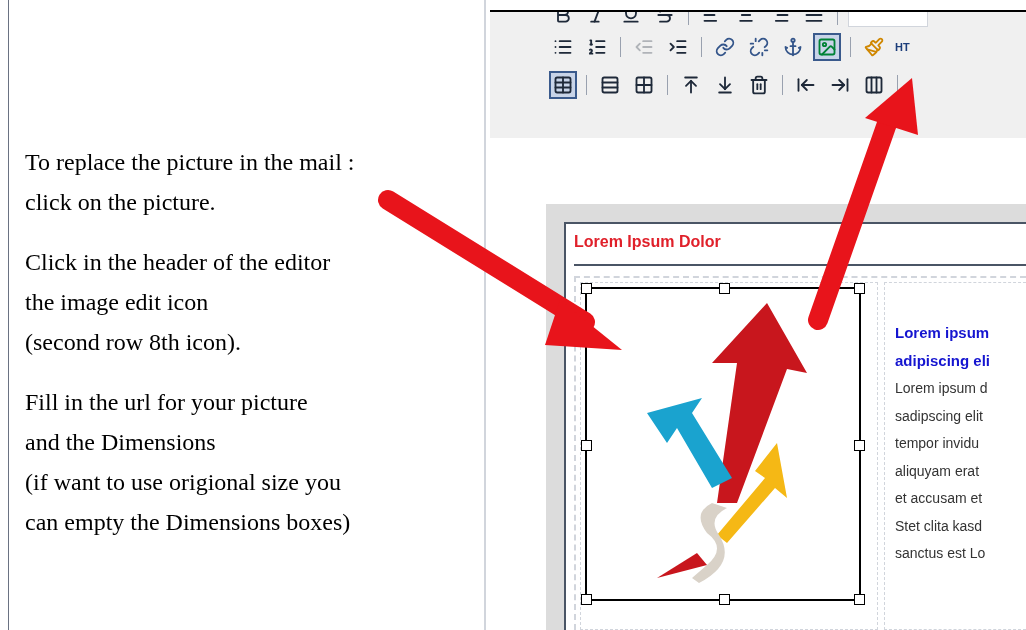 The width and height of the screenshot is (1026, 630). What do you see at coordinates (902, 47) in the screenshot?
I see `html-button: HT` at bounding box center [902, 47].